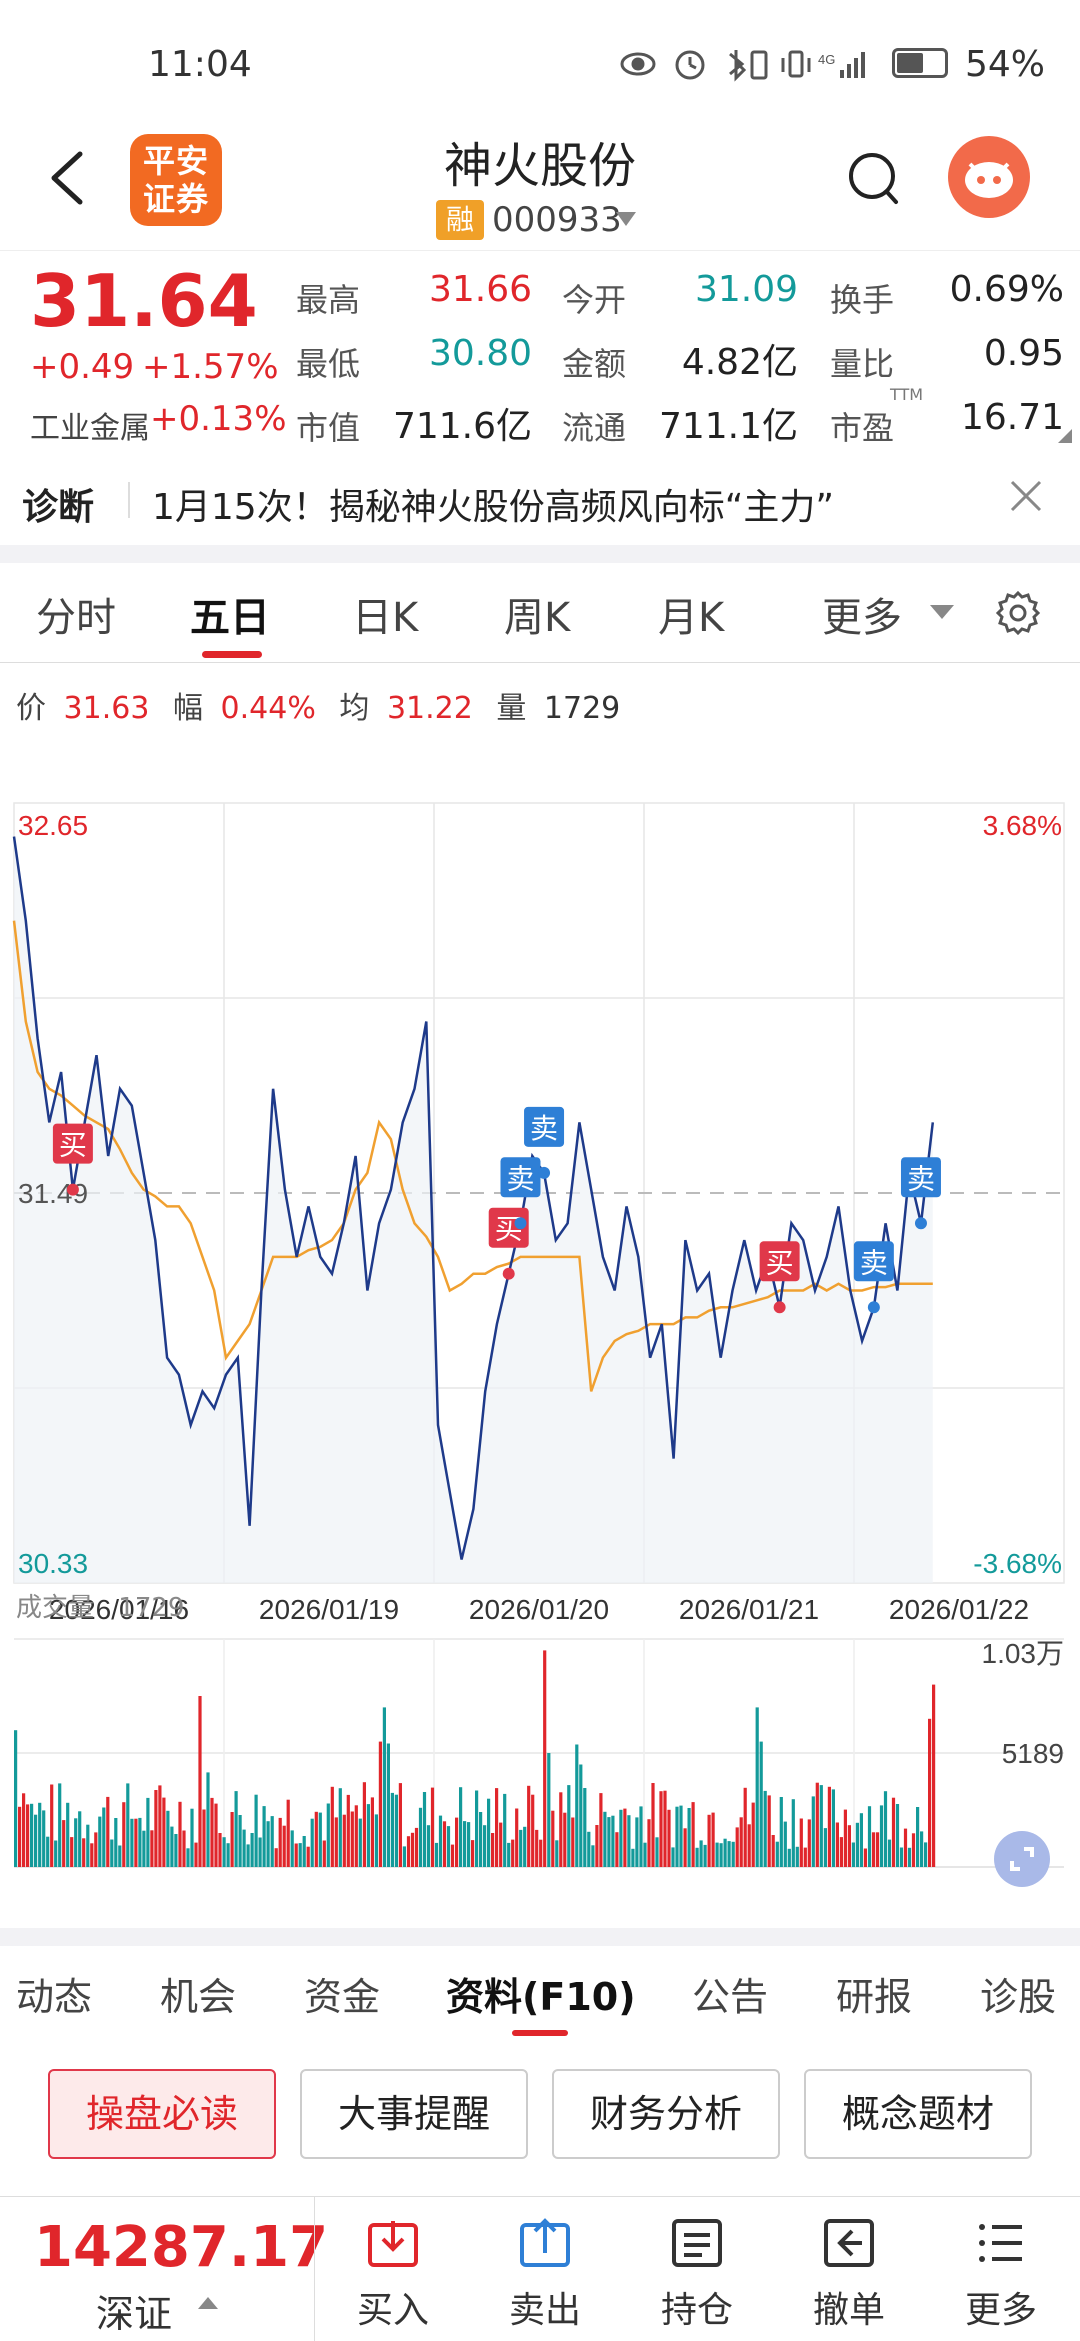 The height and width of the screenshot is (2341, 1080). What do you see at coordinates (414, 2114) in the screenshot?
I see `event-reminder-button: 大事提醒` at bounding box center [414, 2114].